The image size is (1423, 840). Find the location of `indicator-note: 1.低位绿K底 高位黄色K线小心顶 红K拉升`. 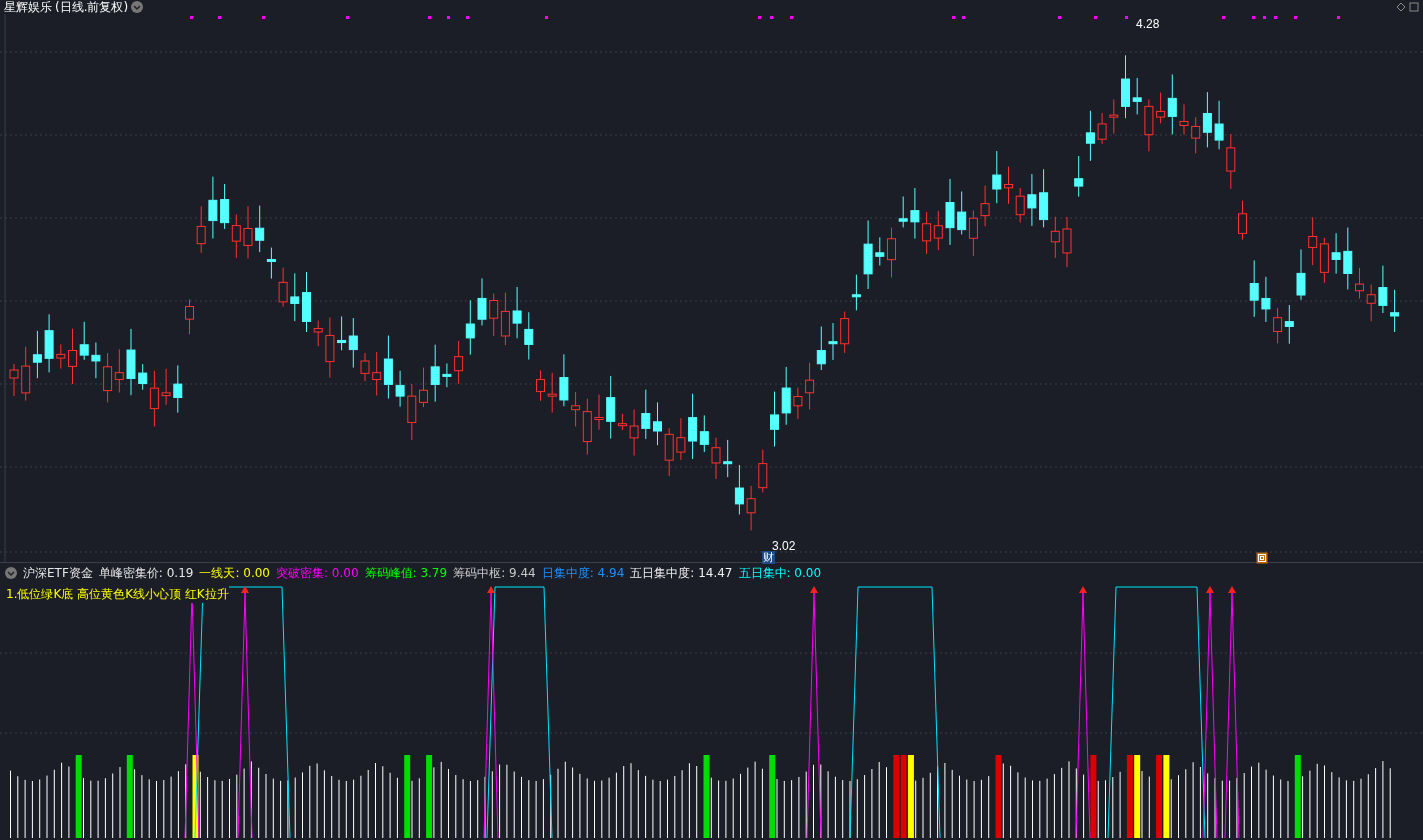

indicator-note: 1.低位绿K底 高位黄色K线小心顶 红K拉升 is located at coordinates (117, 594).